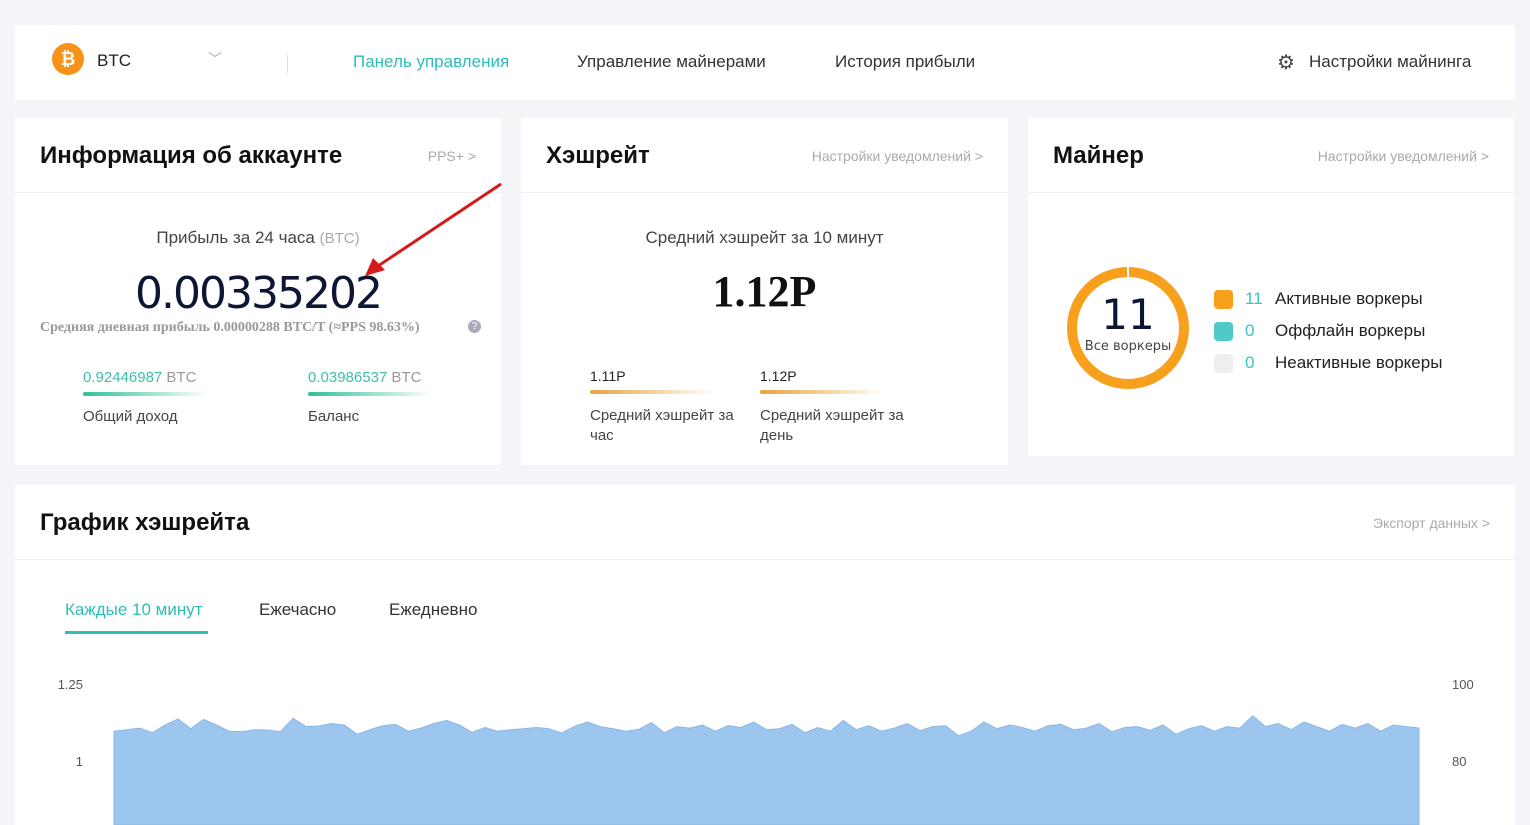 This screenshot has width=1530, height=825. I want to click on active-count: 11, so click(1254, 298).